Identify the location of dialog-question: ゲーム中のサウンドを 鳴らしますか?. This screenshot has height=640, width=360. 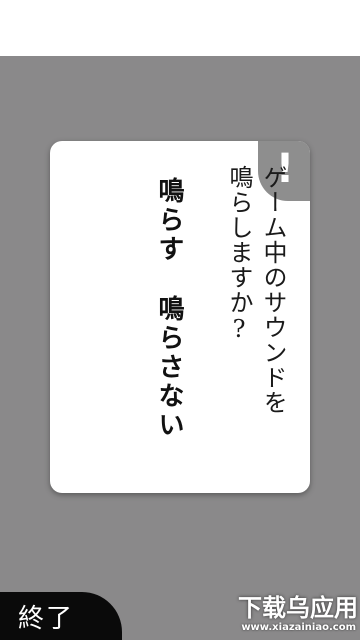
(245, 325).